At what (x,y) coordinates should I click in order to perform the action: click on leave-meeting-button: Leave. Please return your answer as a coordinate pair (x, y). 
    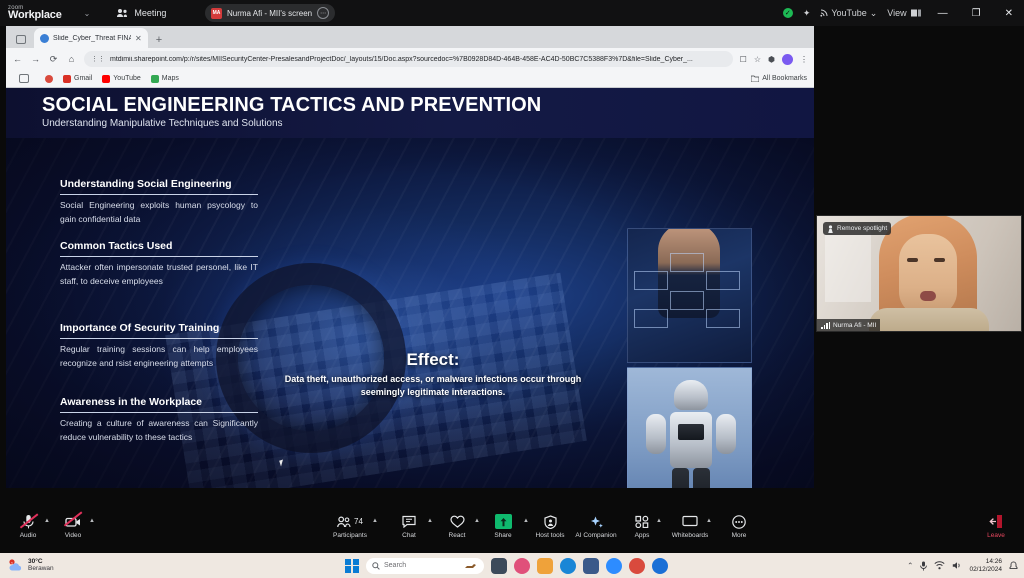
    Looking at the image, I should click on (996, 526).